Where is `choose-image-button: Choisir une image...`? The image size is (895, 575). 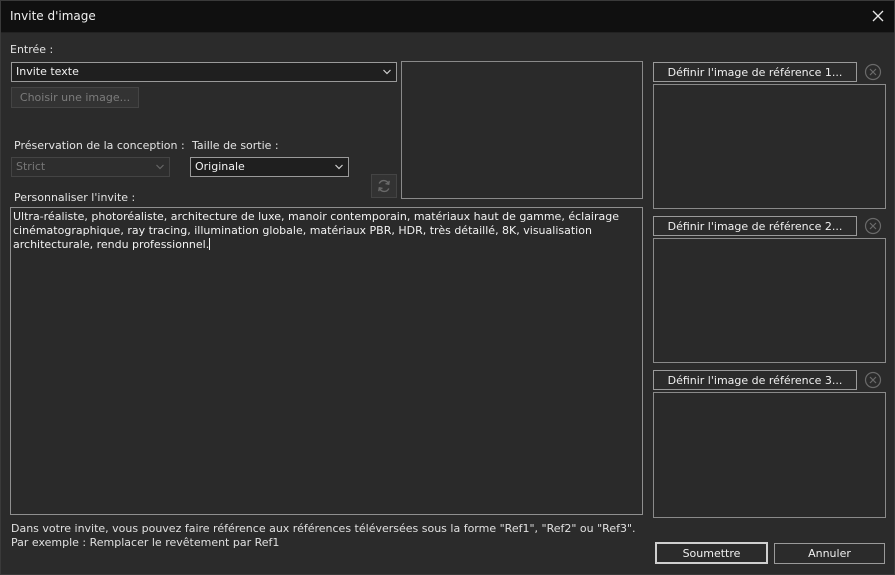 choose-image-button: Choisir une image... is located at coordinates (75, 97).